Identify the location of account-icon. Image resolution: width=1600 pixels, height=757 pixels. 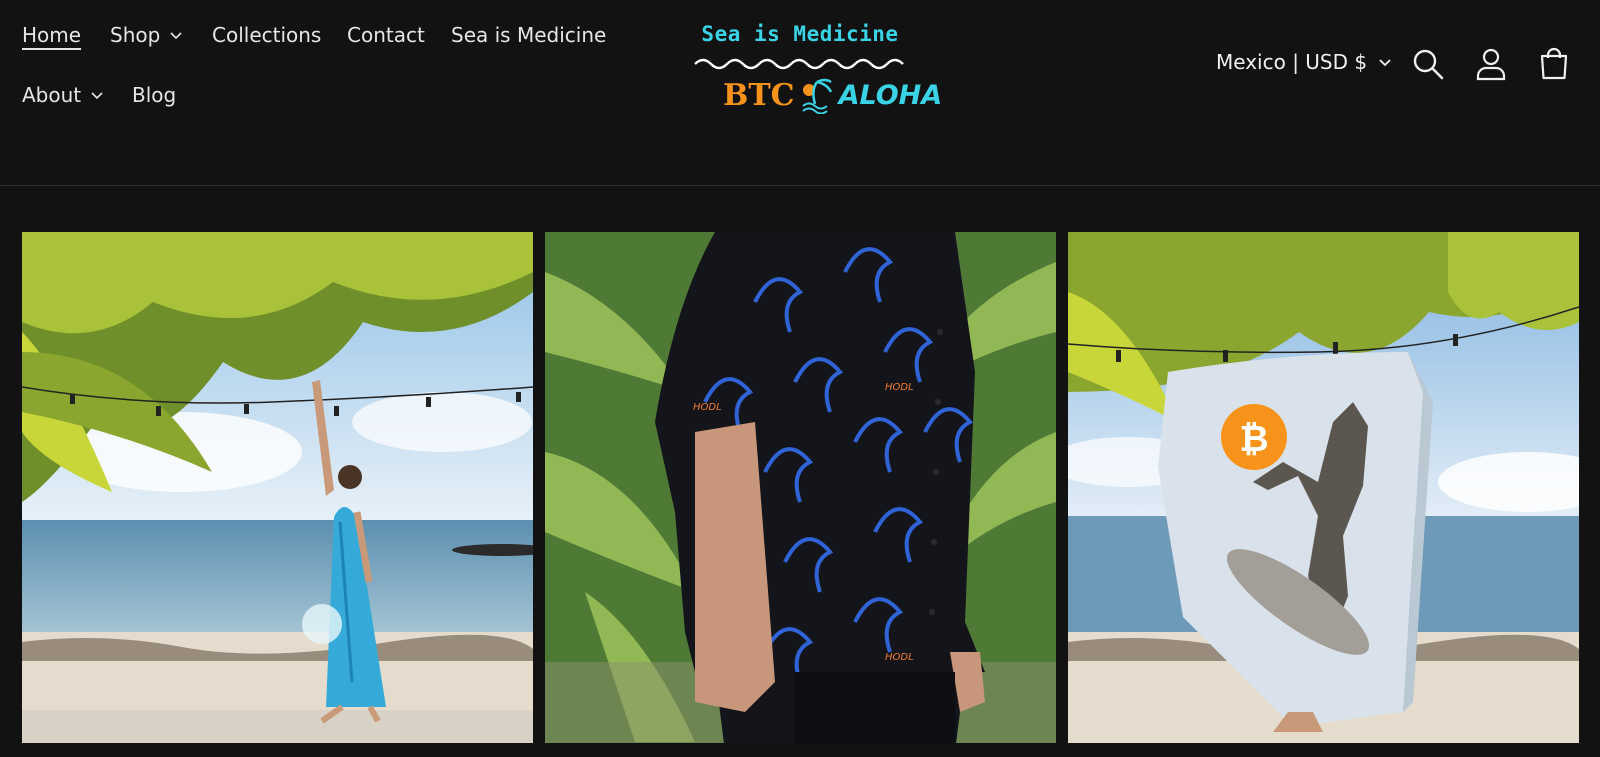
(1491, 64).